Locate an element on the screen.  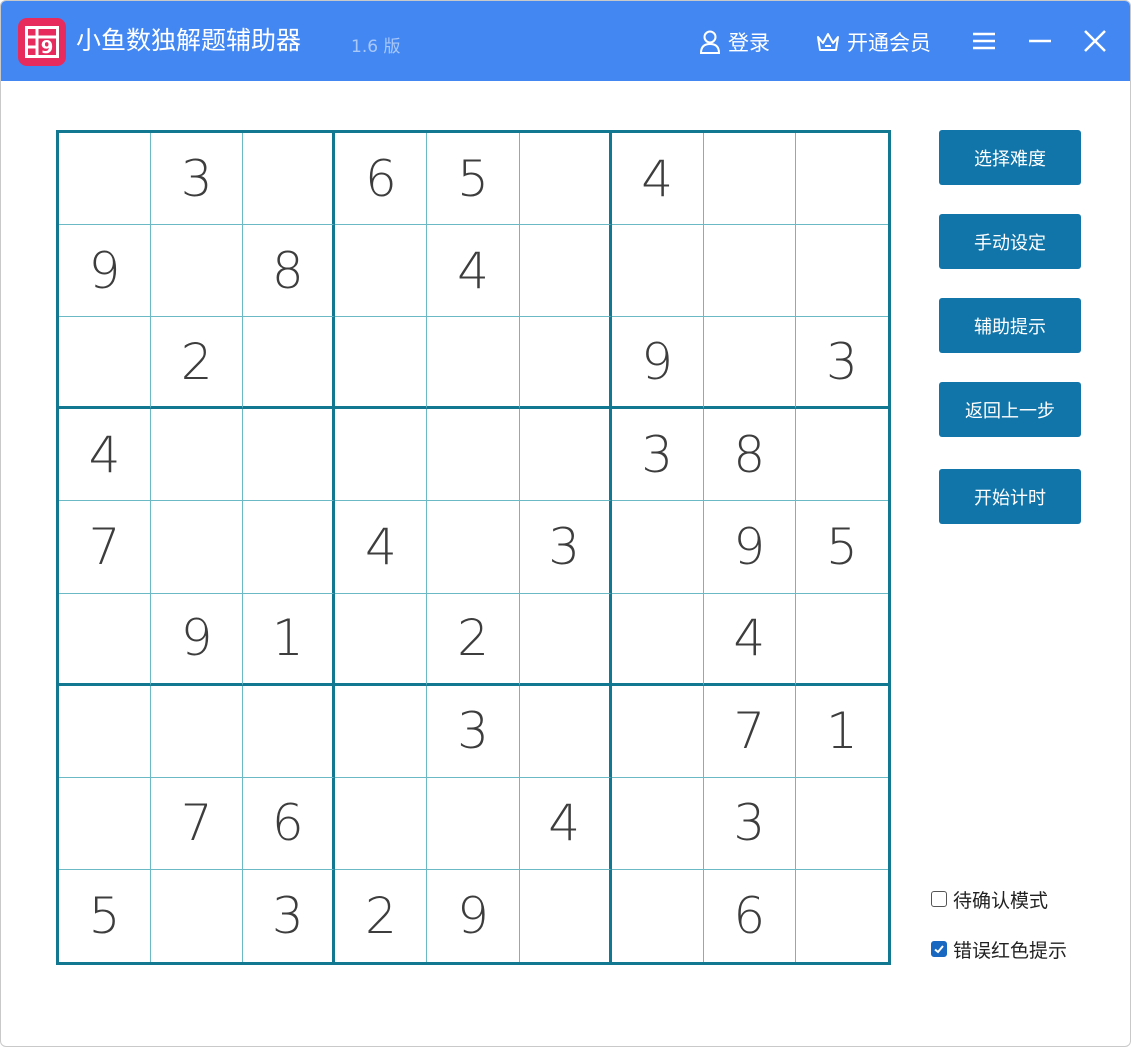
sudoku-cell-r7c9: 1 is located at coordinates (841, 732).